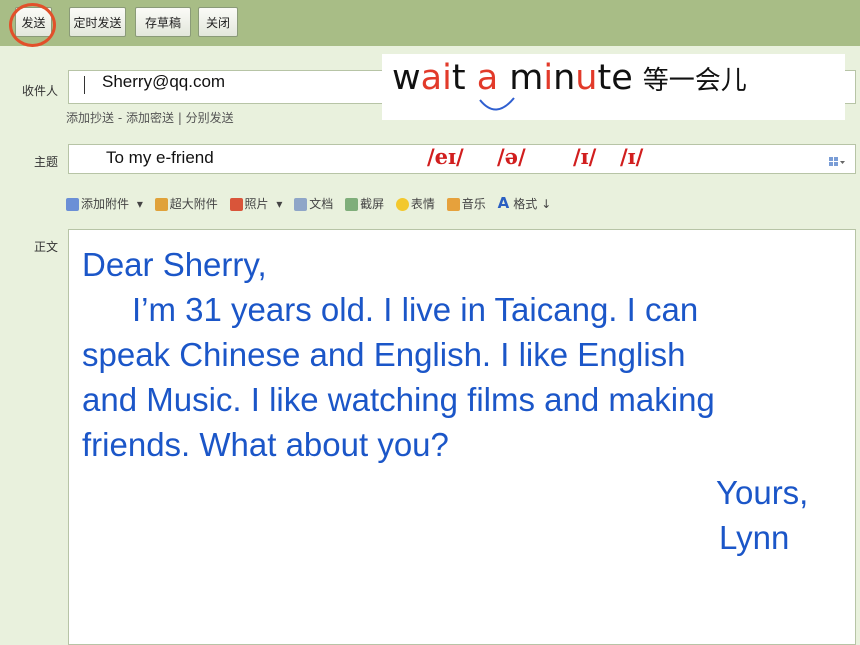 This screenshot has width=860, height=645. What do you see at coordinates (417, 204) in the screenshot?
I see `attach-item: 表情` at bounding box center [417, 204].